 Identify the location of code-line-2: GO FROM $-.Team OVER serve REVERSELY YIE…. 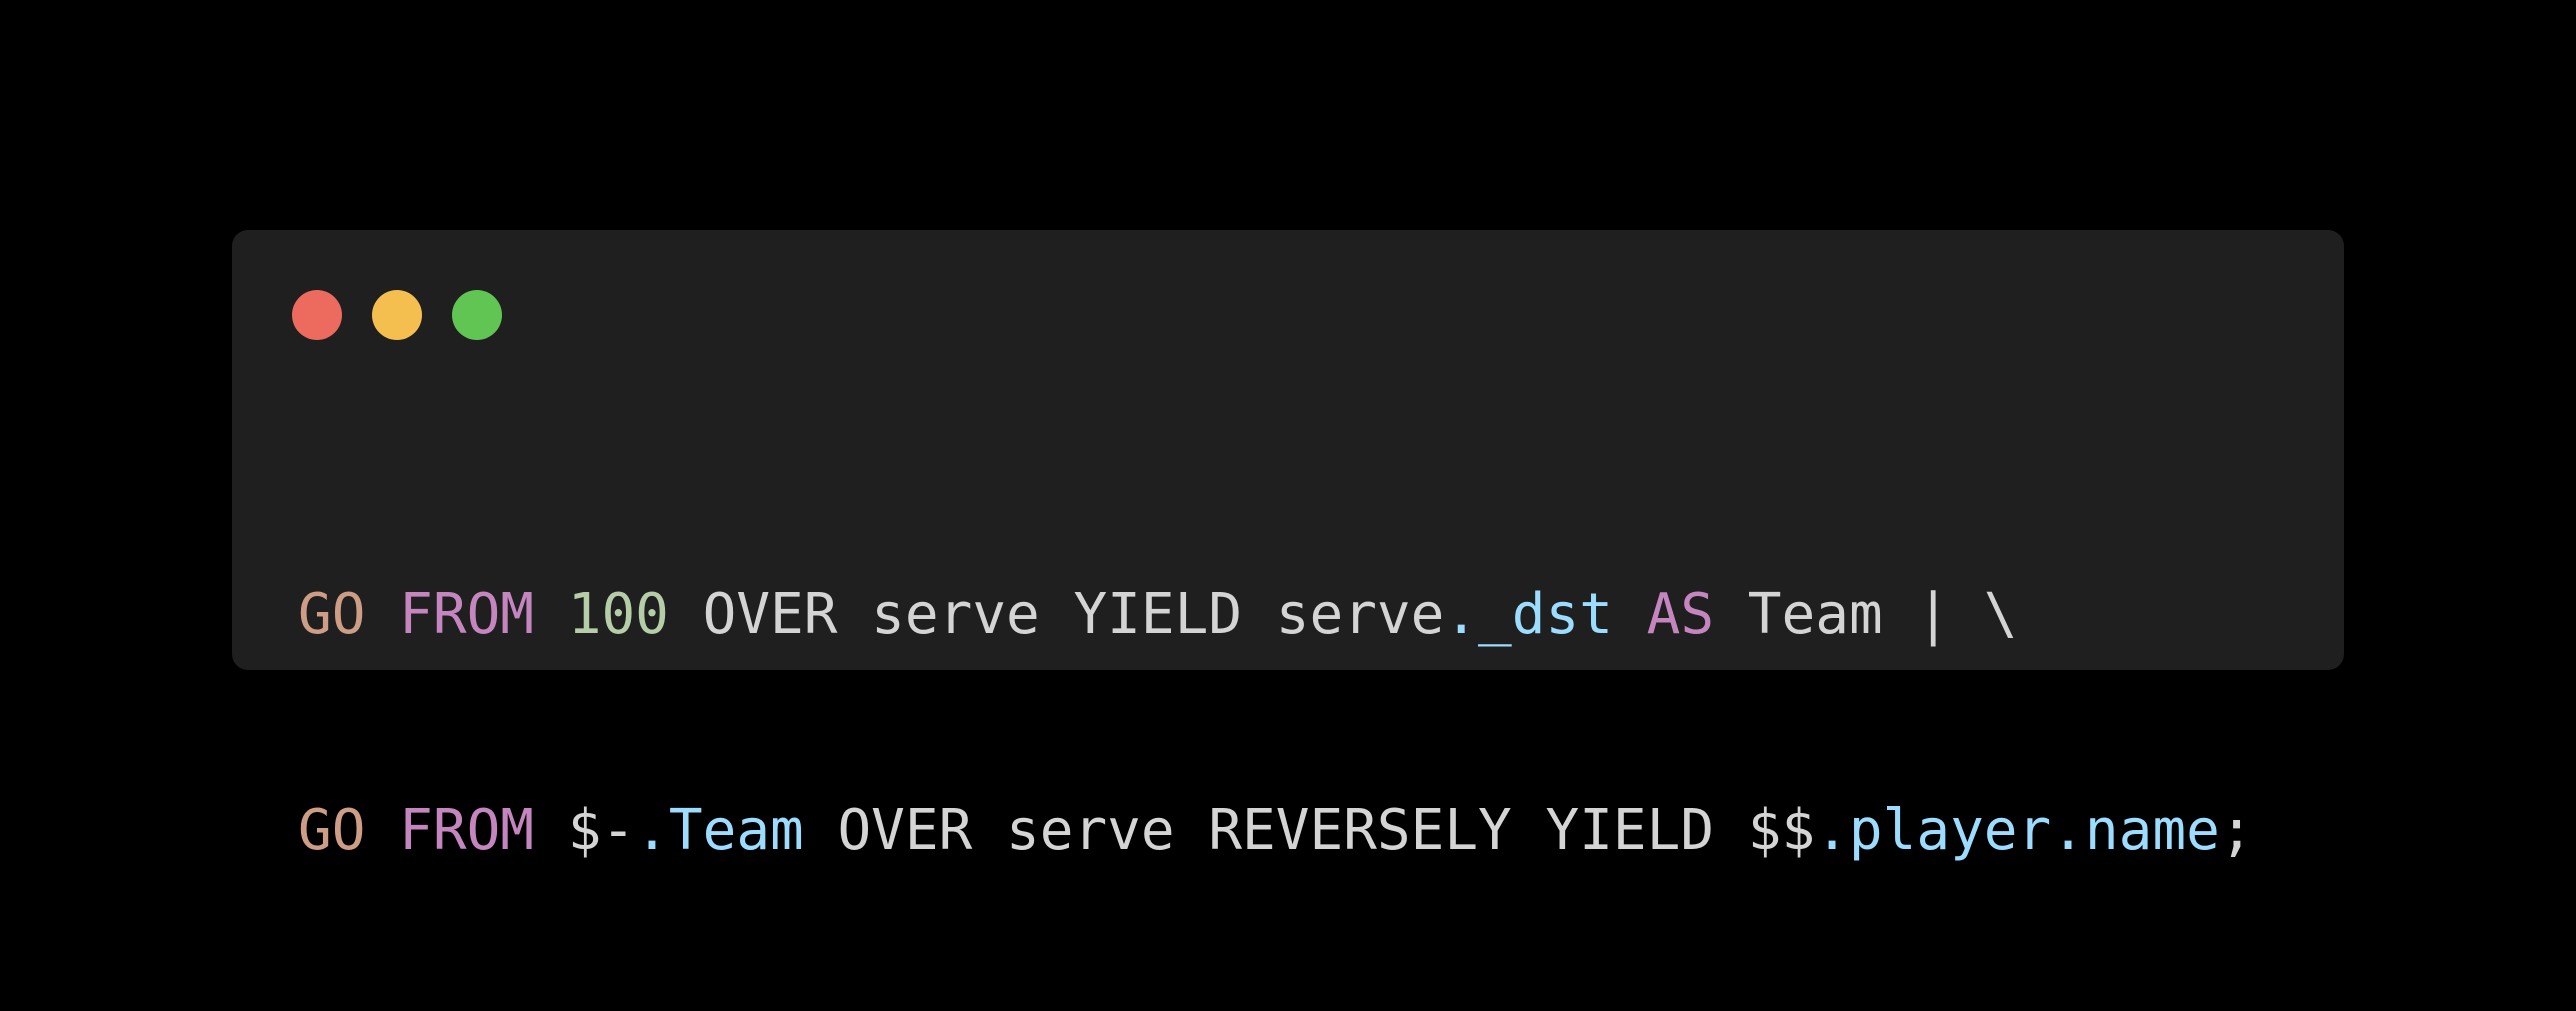
(1276, 831).